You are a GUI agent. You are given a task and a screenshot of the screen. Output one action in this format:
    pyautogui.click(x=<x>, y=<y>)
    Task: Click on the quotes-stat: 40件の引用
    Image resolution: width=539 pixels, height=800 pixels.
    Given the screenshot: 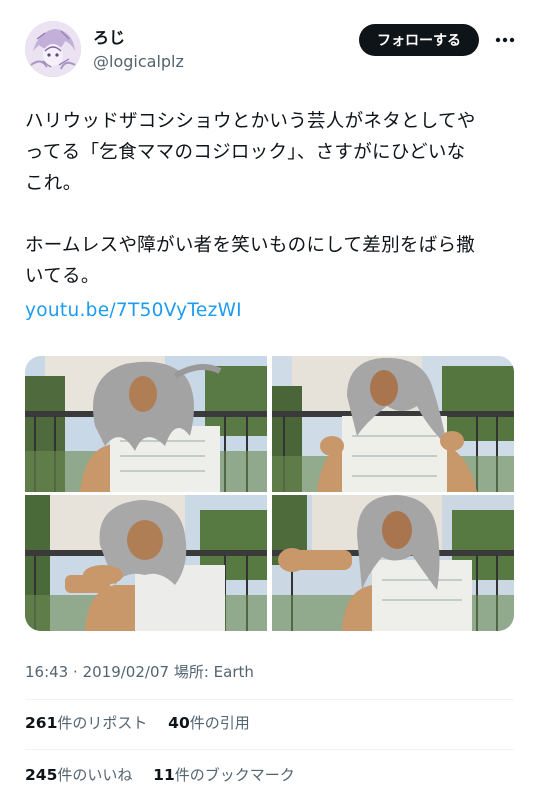 What is the action you would take?
    pyautogui.click(x=209, y=723)
    